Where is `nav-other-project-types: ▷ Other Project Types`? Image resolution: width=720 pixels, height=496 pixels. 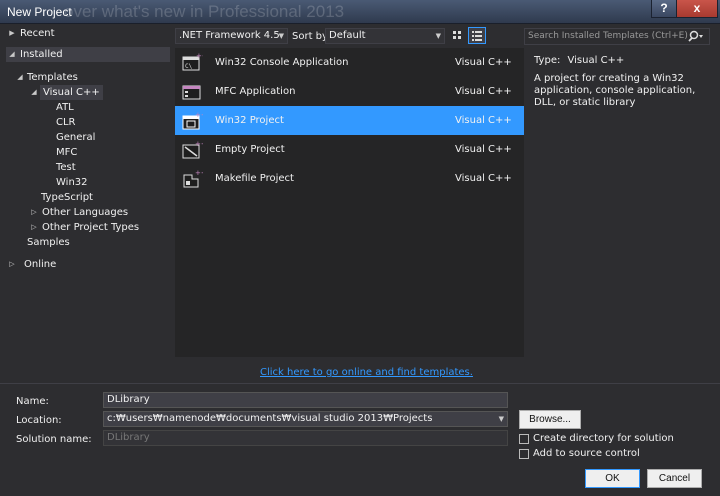
nav-other-project-types: ▷ Other Project Types is located at coordinates (88, 227).